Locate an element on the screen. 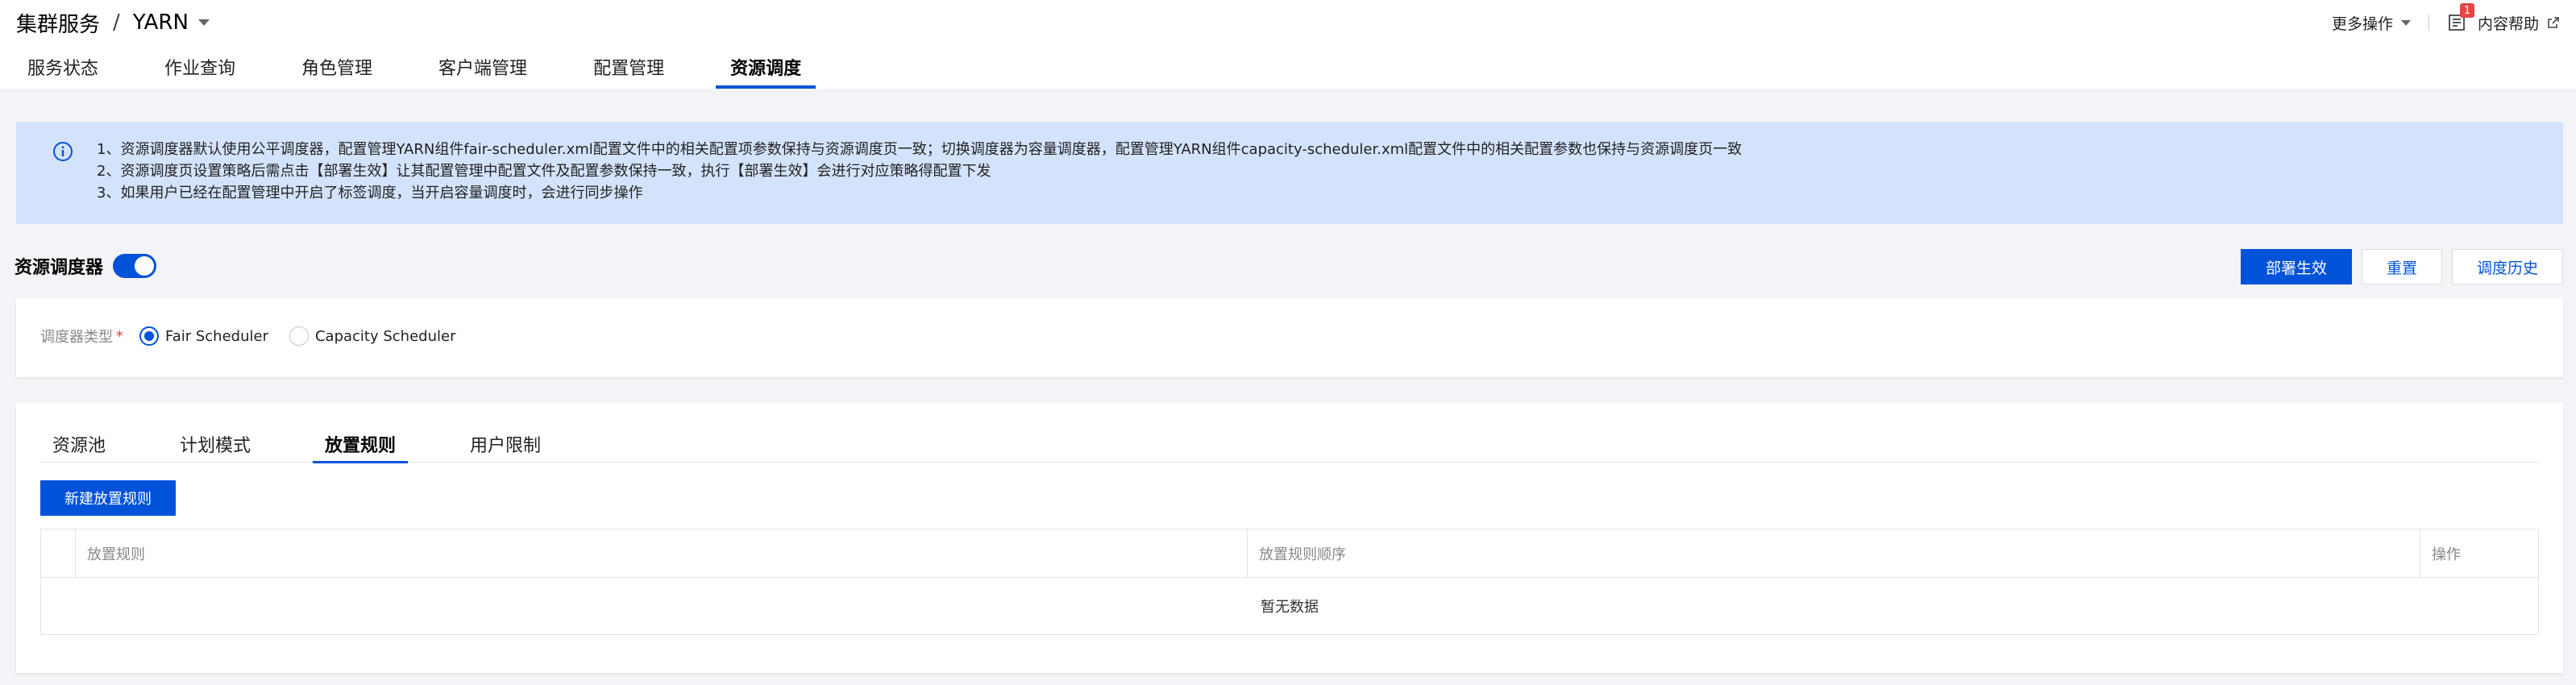 The height and width of the screenshot is (685, 2576). radio-capacity-scheduler: Capacity Scheduler is located at coordinates (372, 336).